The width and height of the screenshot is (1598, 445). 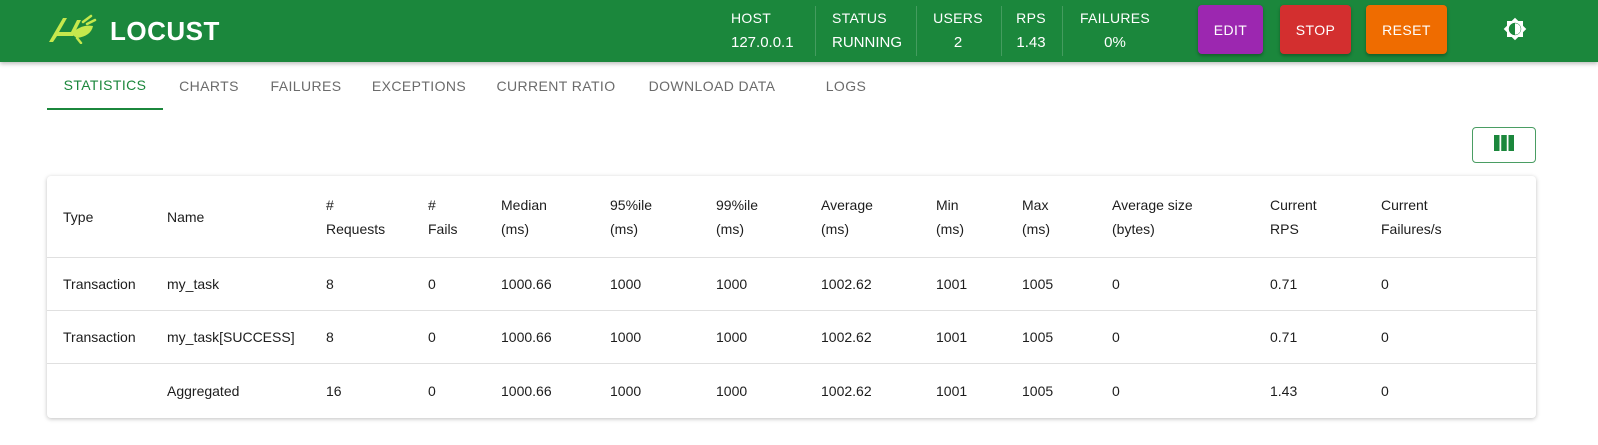 I want to click on header-type: Type, so click(x=78, y=216).